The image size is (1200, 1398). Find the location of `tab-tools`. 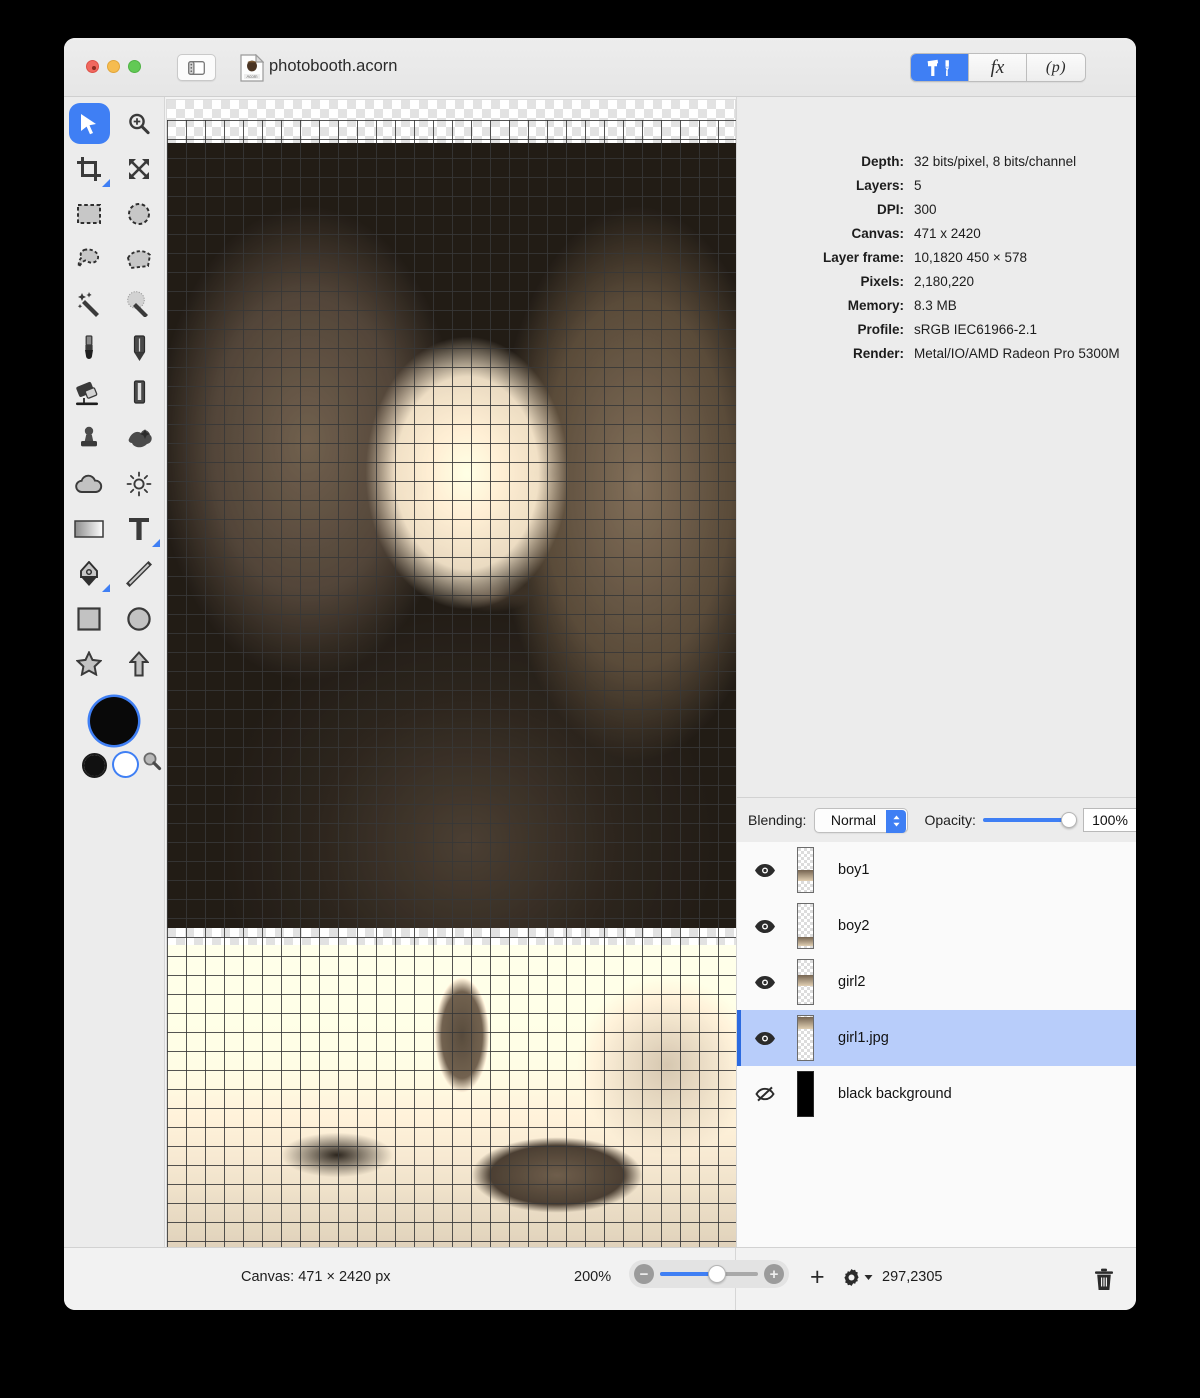

tab-tools is located at coordinates (940, 67).